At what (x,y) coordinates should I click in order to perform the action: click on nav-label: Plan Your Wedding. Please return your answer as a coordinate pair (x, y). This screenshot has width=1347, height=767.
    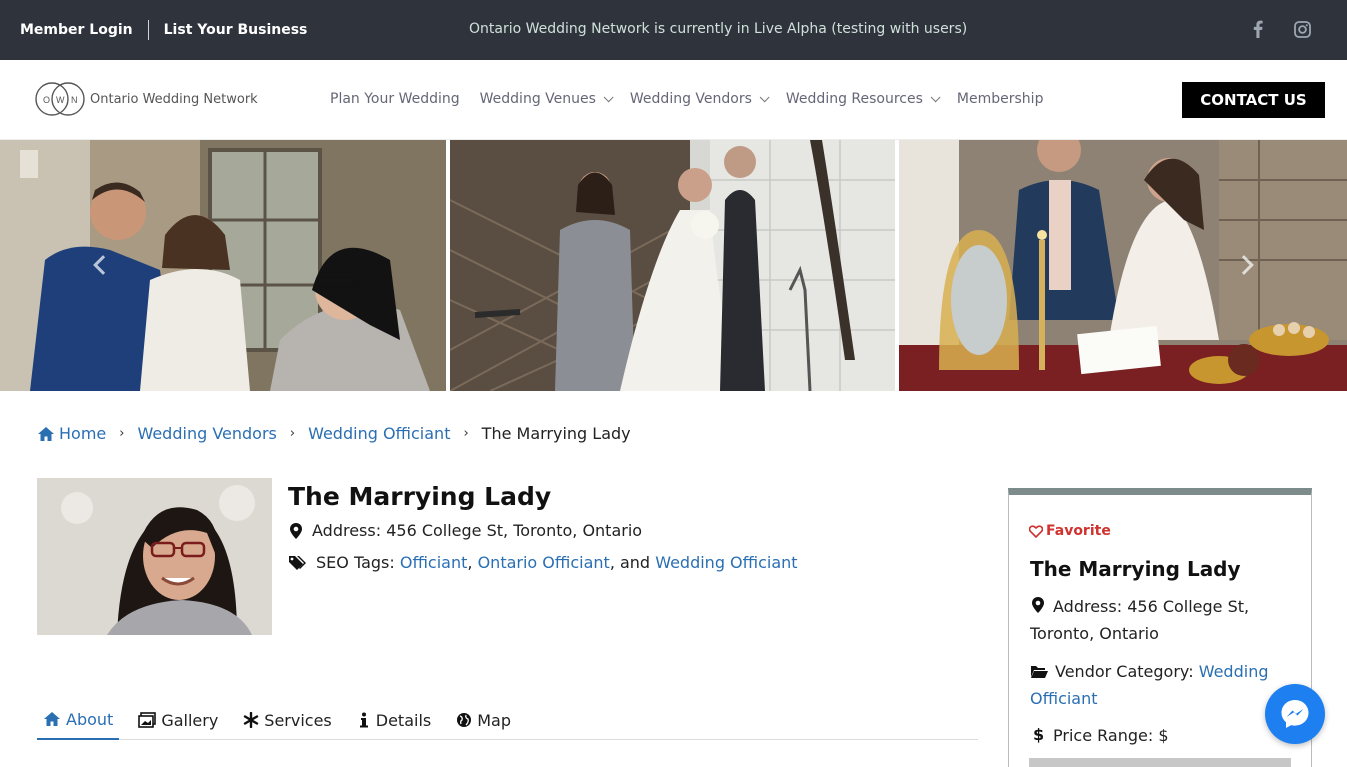
    Looking at the image, I should click on (395, 99).